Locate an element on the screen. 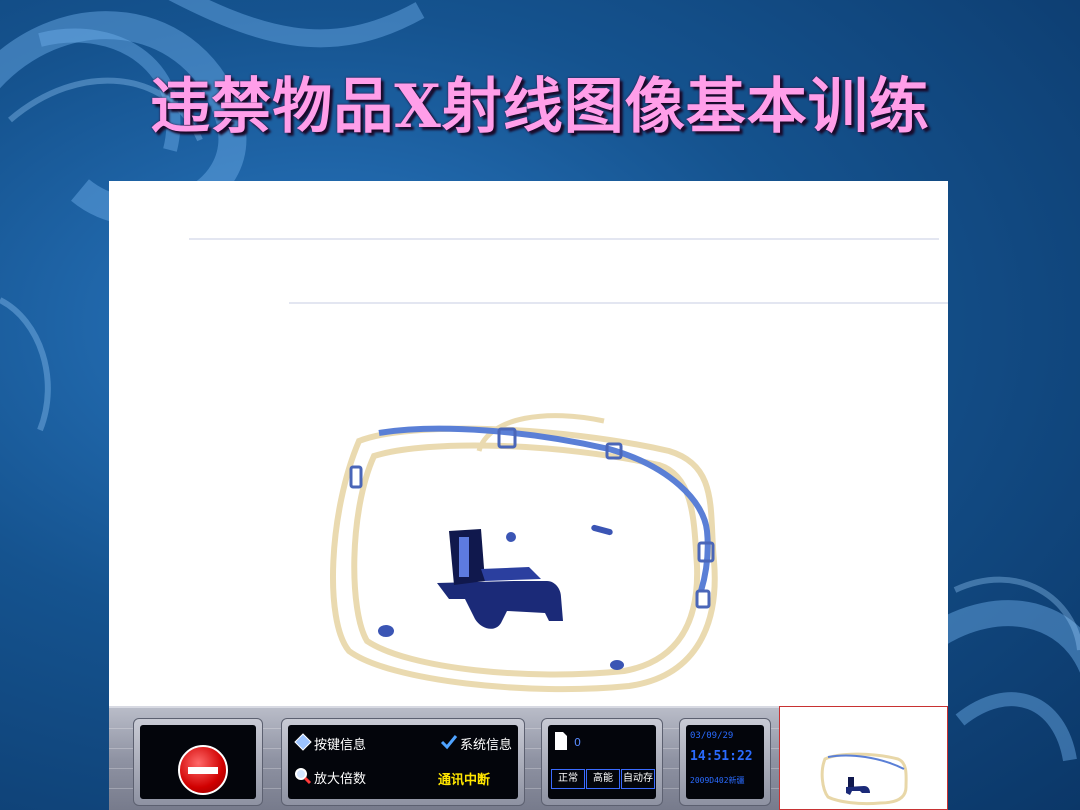 The width and height of the screenshot is (1080, 810). bag-outline is located at coordinates (523, 553).